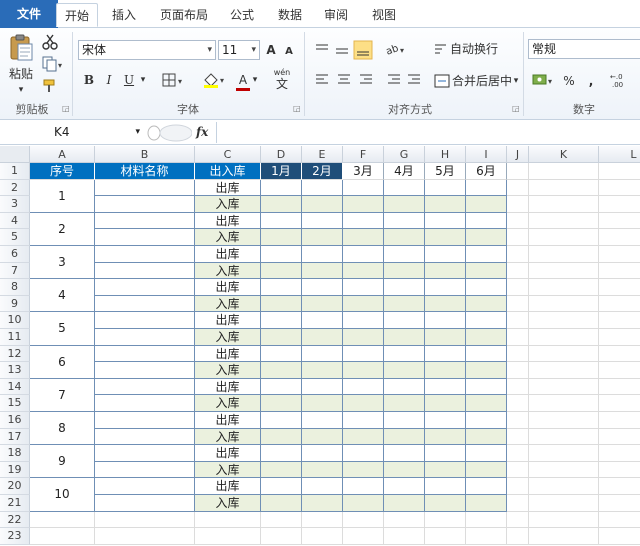  I want to click on row-header: 18, so click(15, 453).